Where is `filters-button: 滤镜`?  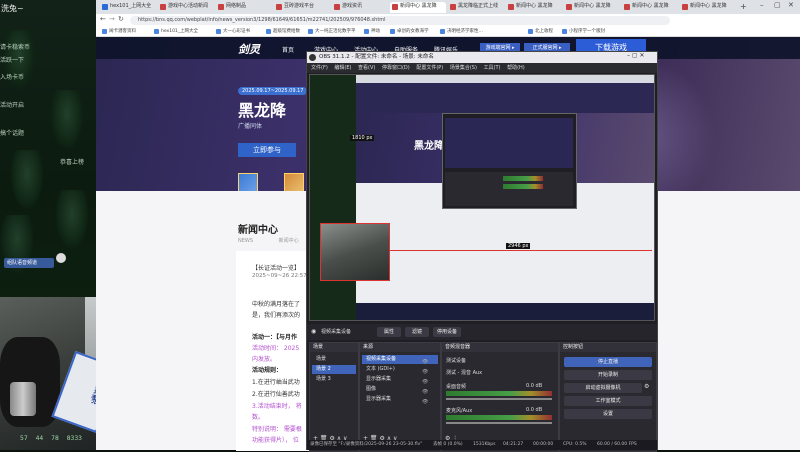
filters-button: 滤镜 is located at coordinates (417, 332).